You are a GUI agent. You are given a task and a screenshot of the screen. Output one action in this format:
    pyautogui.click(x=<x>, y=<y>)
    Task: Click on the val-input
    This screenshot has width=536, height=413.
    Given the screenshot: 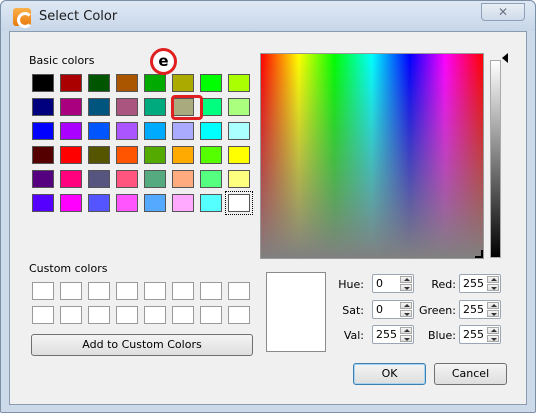 What is the action you would take?
    pyautogui.click(x=387, y=334)
    